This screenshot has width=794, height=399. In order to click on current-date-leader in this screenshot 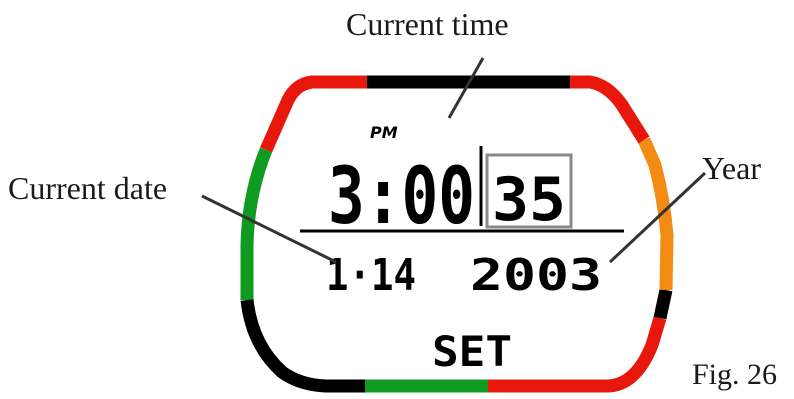, I will do `click(269, 229)`.